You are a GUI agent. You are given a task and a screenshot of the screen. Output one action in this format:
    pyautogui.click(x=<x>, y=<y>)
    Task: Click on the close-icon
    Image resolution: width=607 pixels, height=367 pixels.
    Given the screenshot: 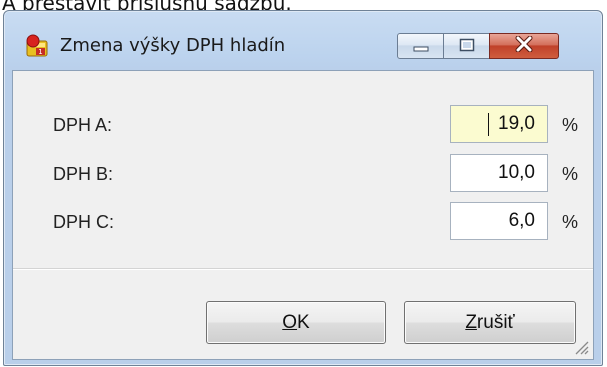 What is the action you would take?
    pyautogui.click(x=524, y=45)
    